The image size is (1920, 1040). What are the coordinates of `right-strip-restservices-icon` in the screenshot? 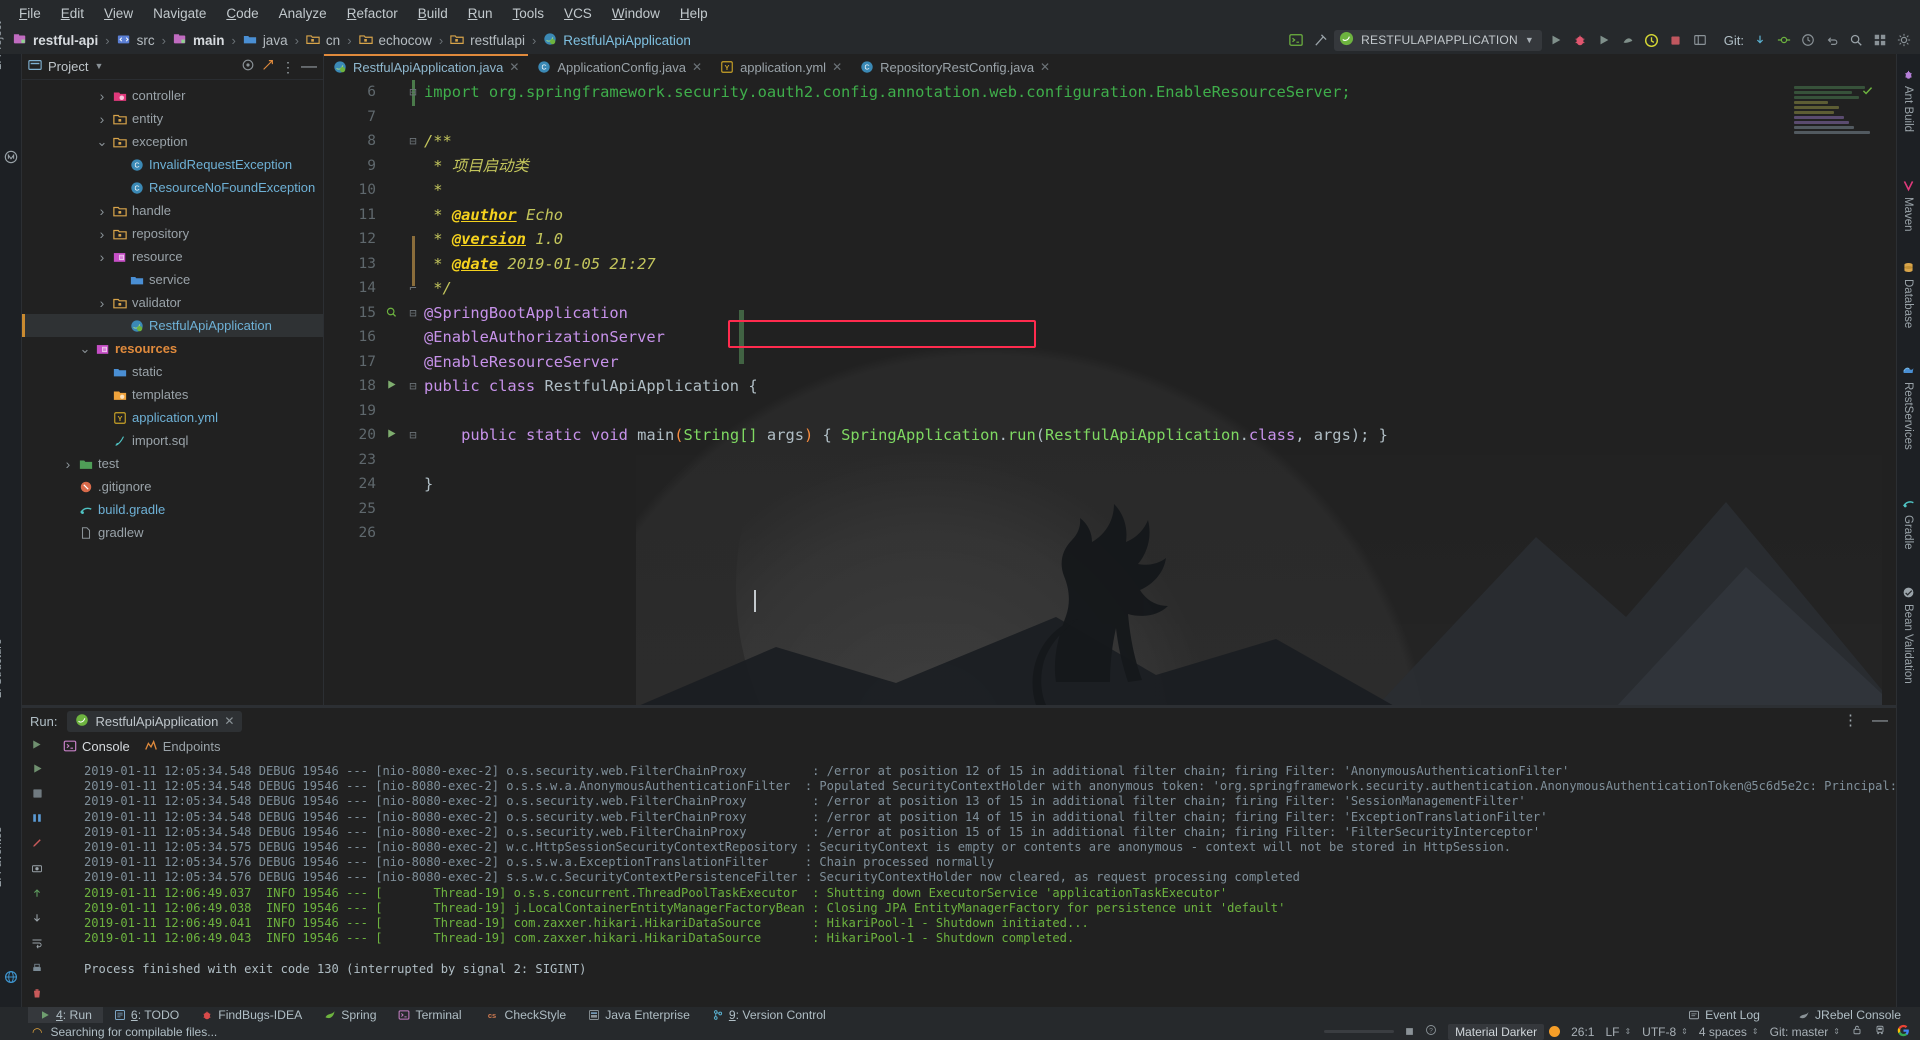 It's located at (1908, 372).